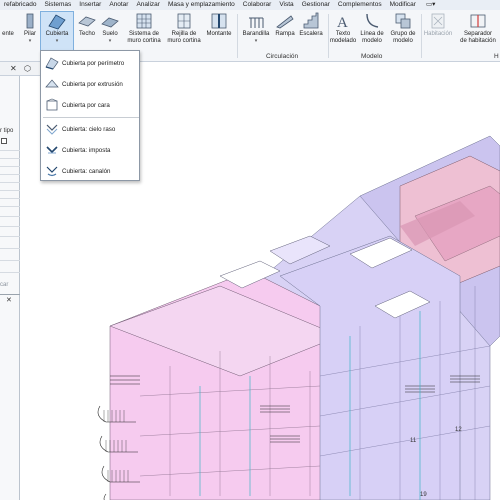 The width and height of the screenshot is (500, 500). What do you see at coordinates (90, 84) in the screenshot?
I see `dd-cubierta-extrusion: Cubierta por extrusión` at bounding box center [90, 84].